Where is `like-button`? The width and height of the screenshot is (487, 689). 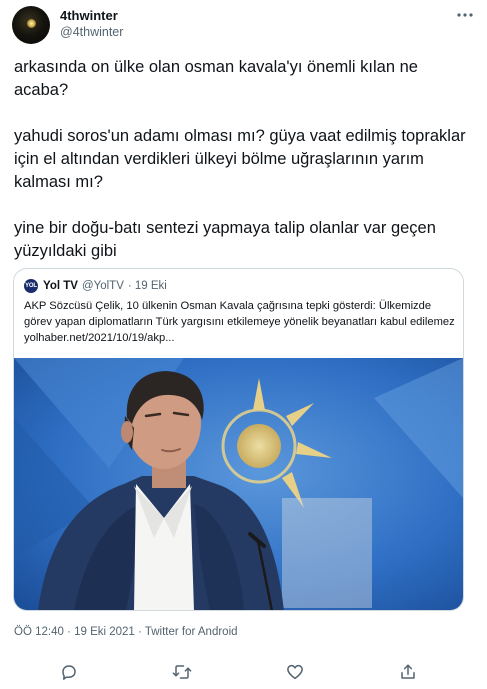 like-button is located at coordinates (295, 672).